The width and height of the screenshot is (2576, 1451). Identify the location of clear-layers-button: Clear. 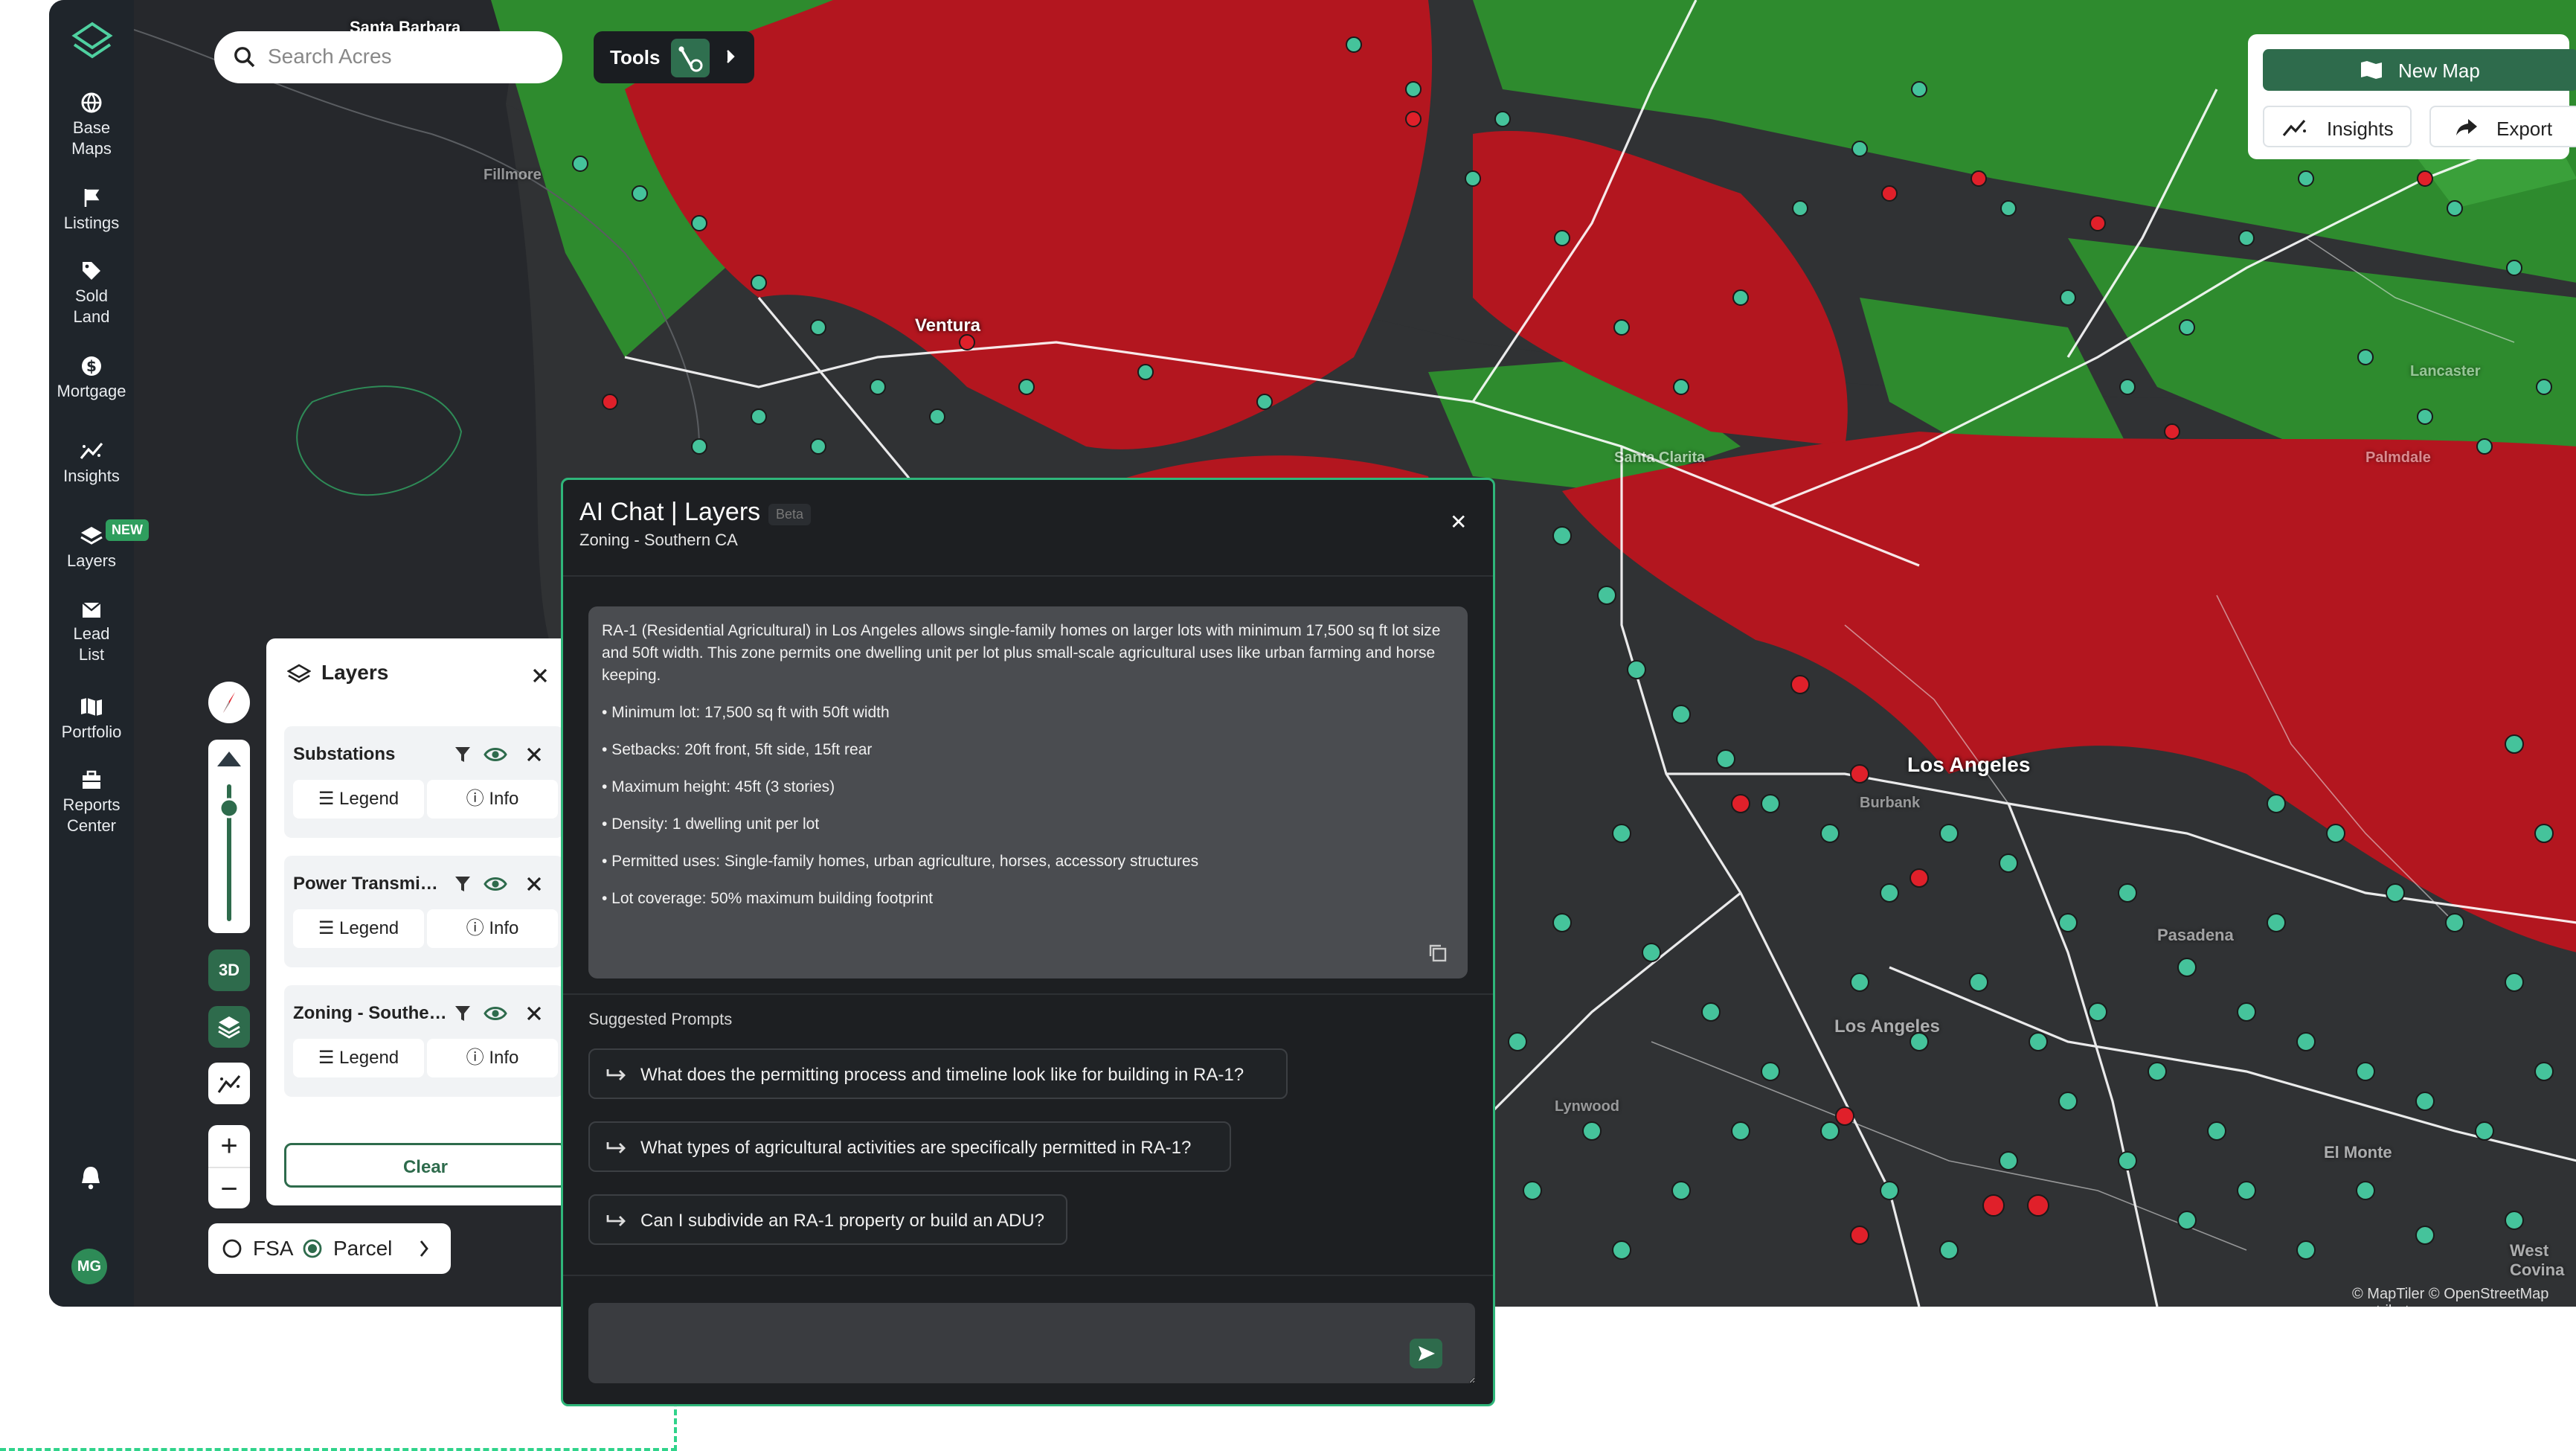
(425, 1165).